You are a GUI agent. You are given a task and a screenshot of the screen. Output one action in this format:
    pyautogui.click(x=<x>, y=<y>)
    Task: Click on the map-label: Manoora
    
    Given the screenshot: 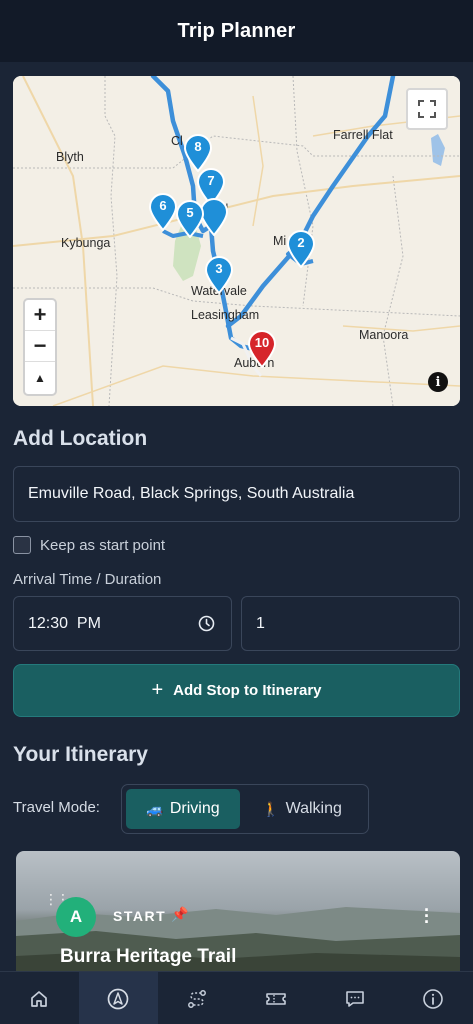 What is the action you would take?
    pyautogui.click(x=384, y=335)
    